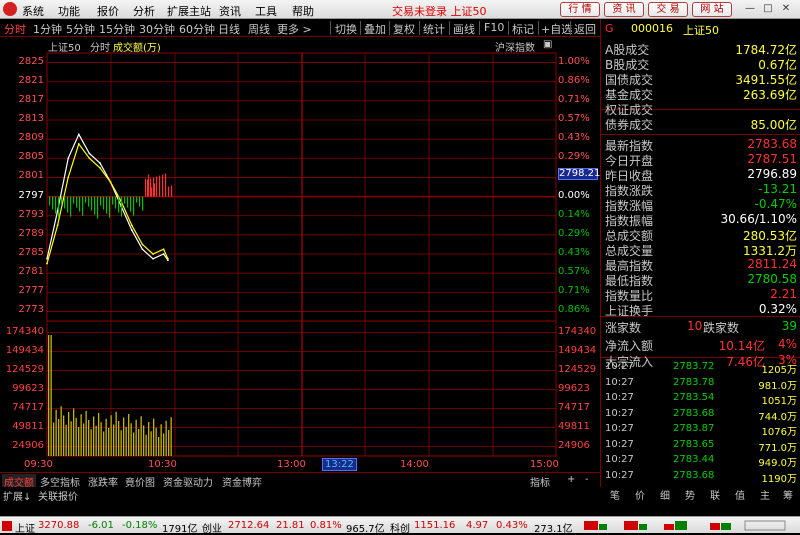 Image resolution: width=800 pixels, height=535 pixels. I want to click on time-label-1500: 15:00, so click(544, 464).